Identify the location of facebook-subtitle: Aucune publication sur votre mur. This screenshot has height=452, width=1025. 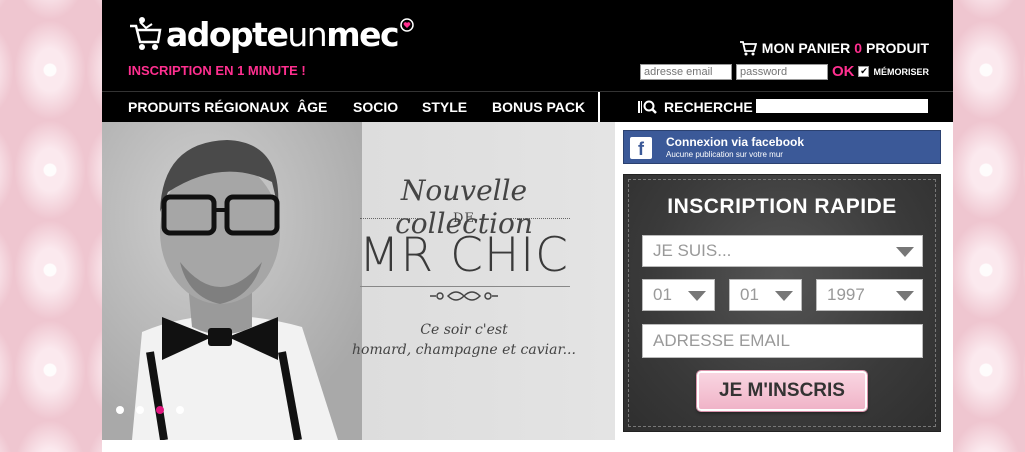
(724, 154).